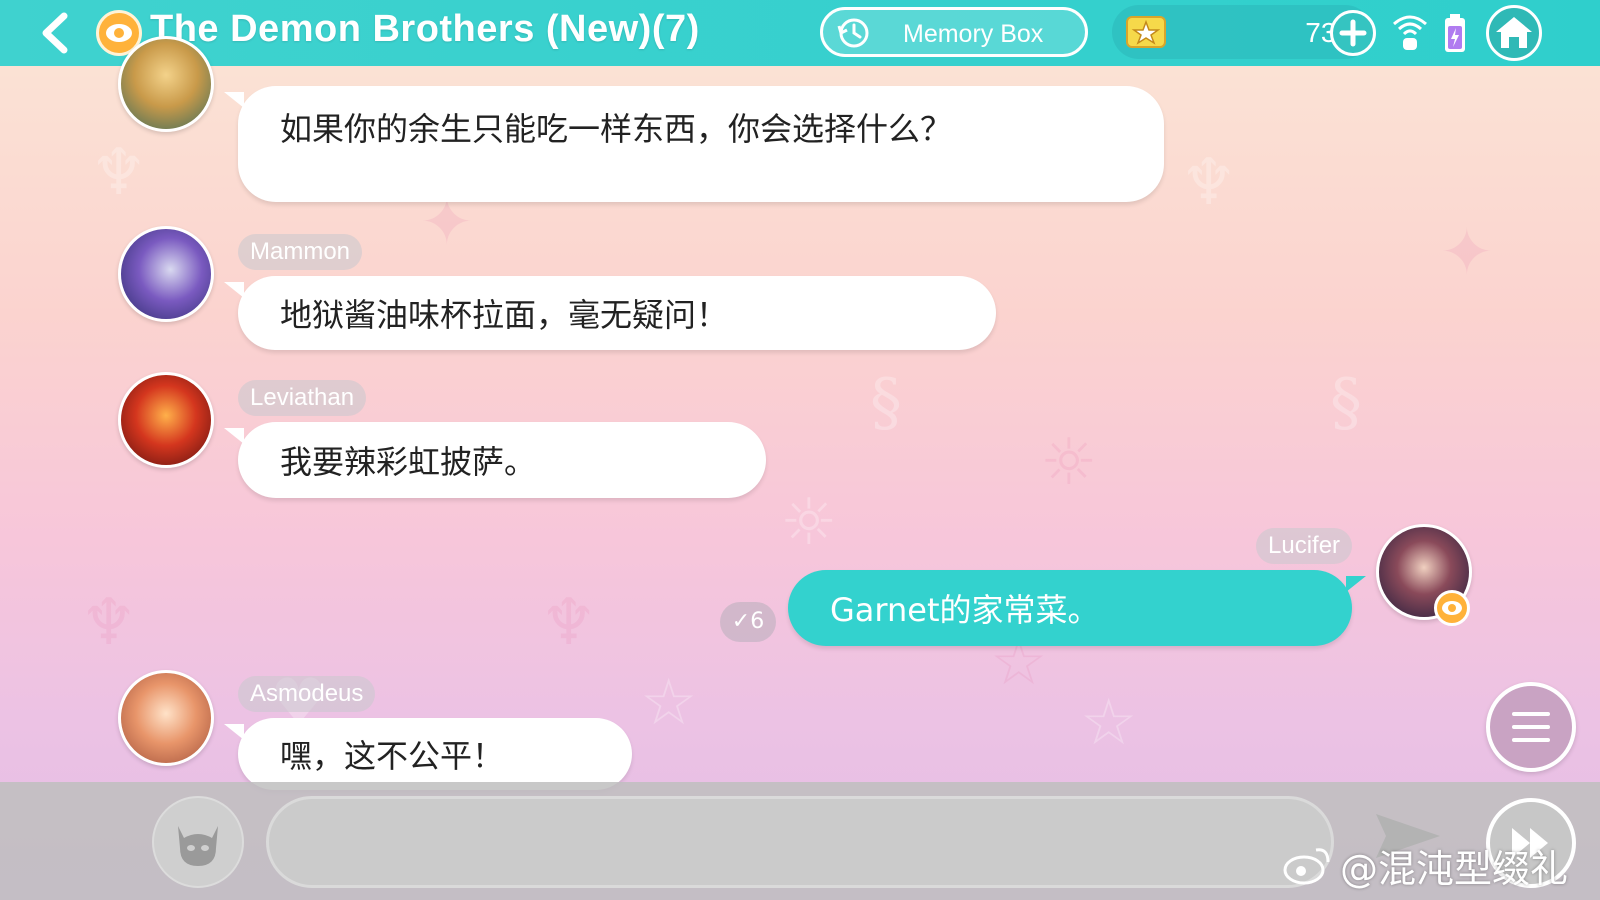 The image size is (1600, 900). Describe the element at coordinates (504, 315) in the screenshot. I see `message-text: 地狱酱油味杯拉面，毫无疑问！` at that location.